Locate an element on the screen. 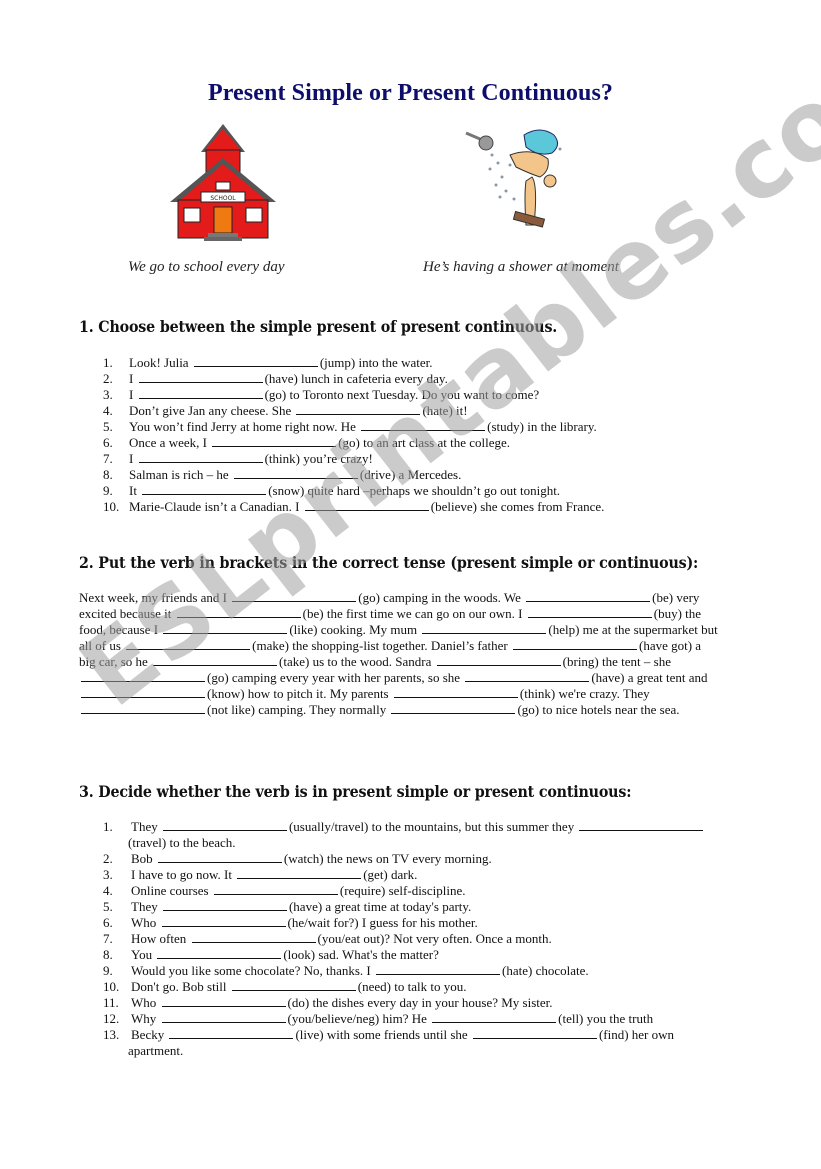 Image resolution: width=821 pixels, height=1169 pixels. text-segment: all of us is located at coordinates (102, 645).